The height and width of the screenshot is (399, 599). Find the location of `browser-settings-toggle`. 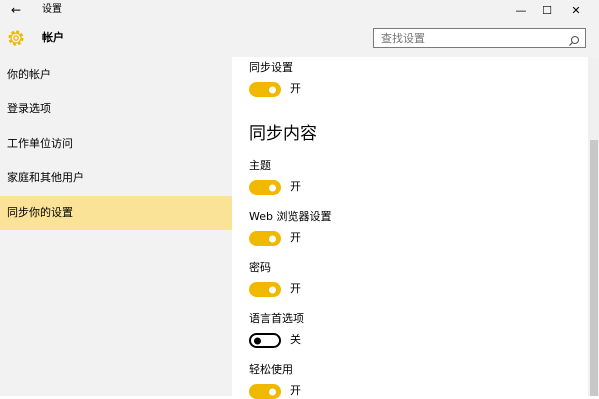

browser-settings-toggle is located at coordinates (265, 238).